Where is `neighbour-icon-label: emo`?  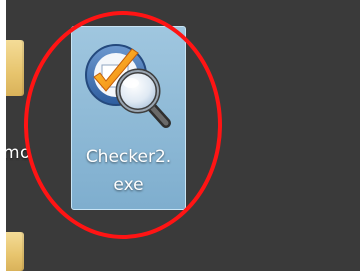
neighbour-icon-label: emo is located at coordinates (26, 153).